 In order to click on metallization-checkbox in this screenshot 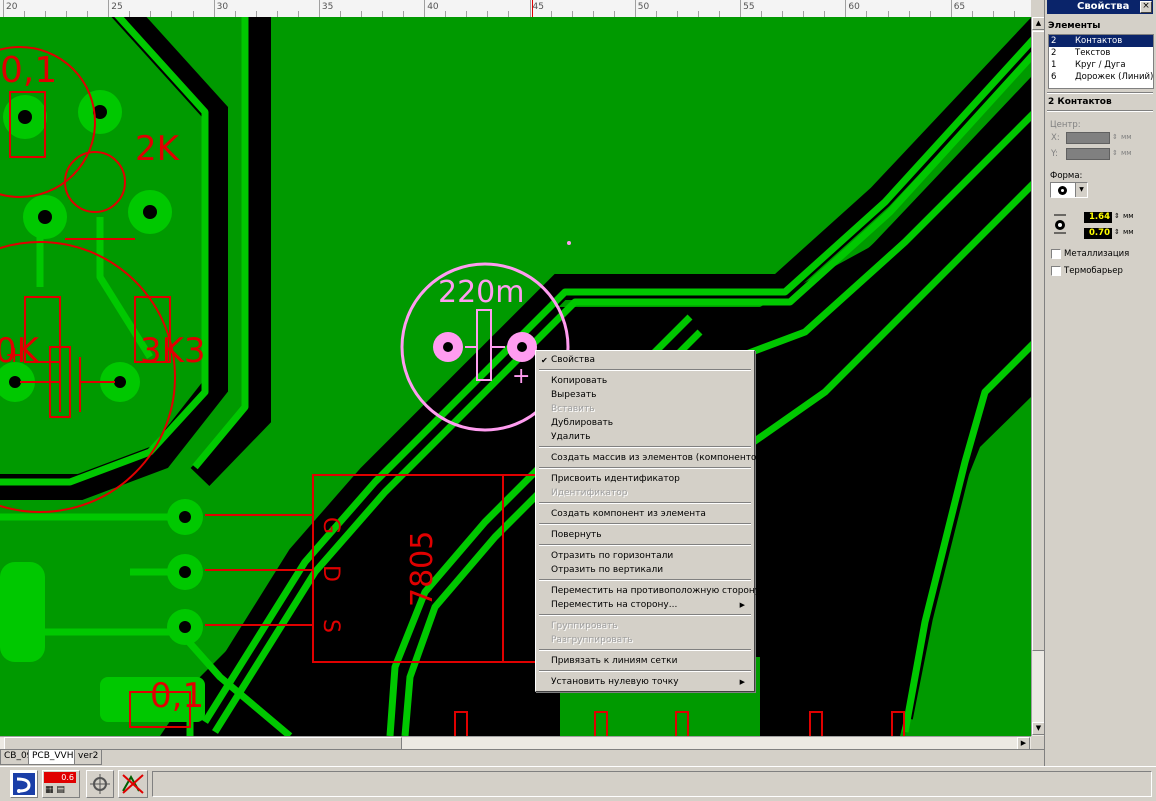, I will do `click(1056, 254)`.